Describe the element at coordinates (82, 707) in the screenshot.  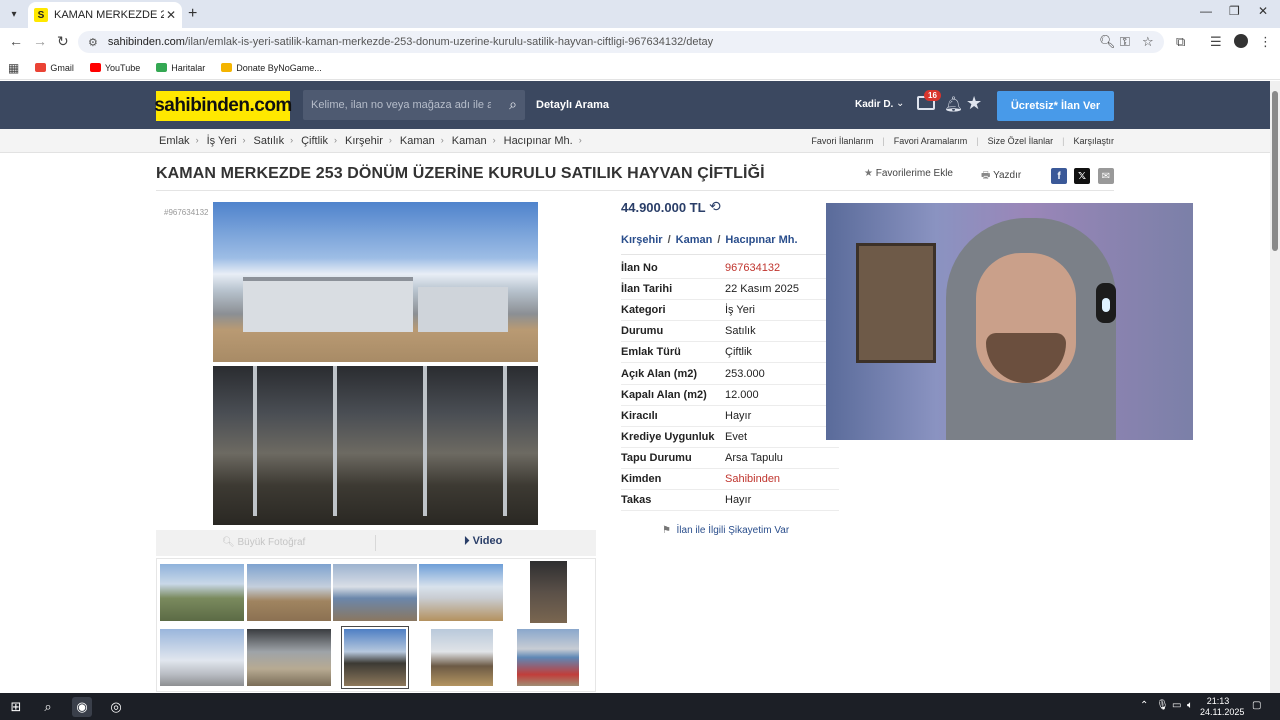
I see `chrome-icon: ◉` at that location.